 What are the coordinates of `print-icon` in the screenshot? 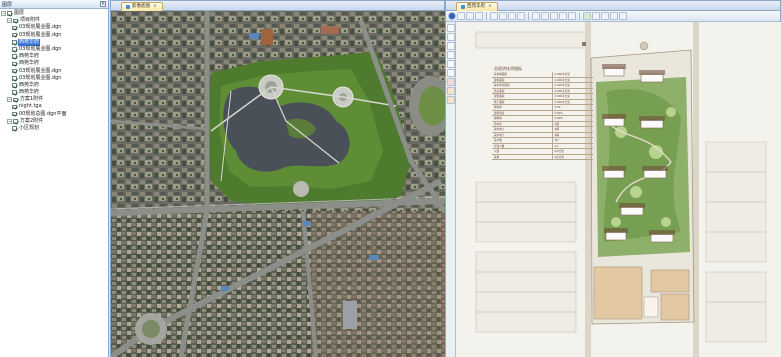 It's located at (470, 16).